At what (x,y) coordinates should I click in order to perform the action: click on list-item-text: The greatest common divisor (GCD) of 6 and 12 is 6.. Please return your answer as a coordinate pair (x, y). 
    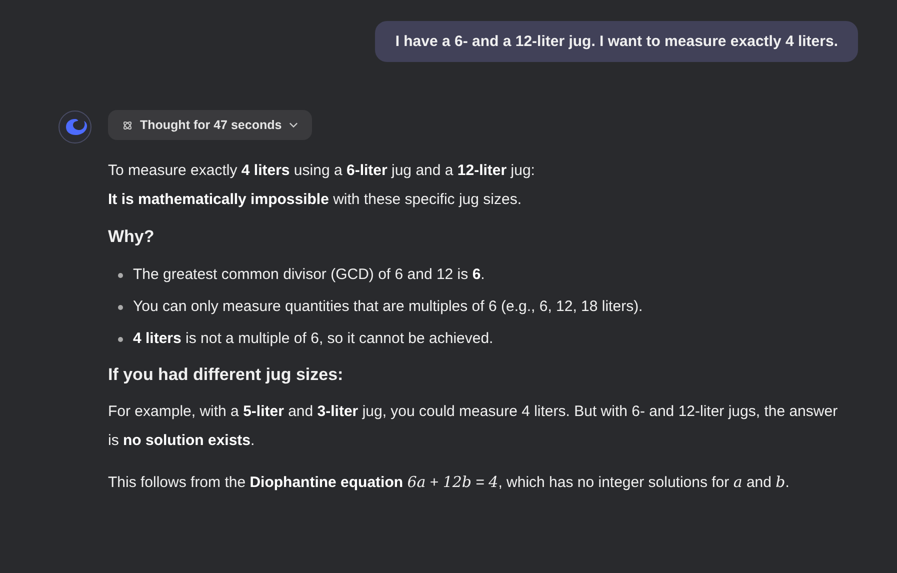
    Looking at the image, I should click on (309, 275).